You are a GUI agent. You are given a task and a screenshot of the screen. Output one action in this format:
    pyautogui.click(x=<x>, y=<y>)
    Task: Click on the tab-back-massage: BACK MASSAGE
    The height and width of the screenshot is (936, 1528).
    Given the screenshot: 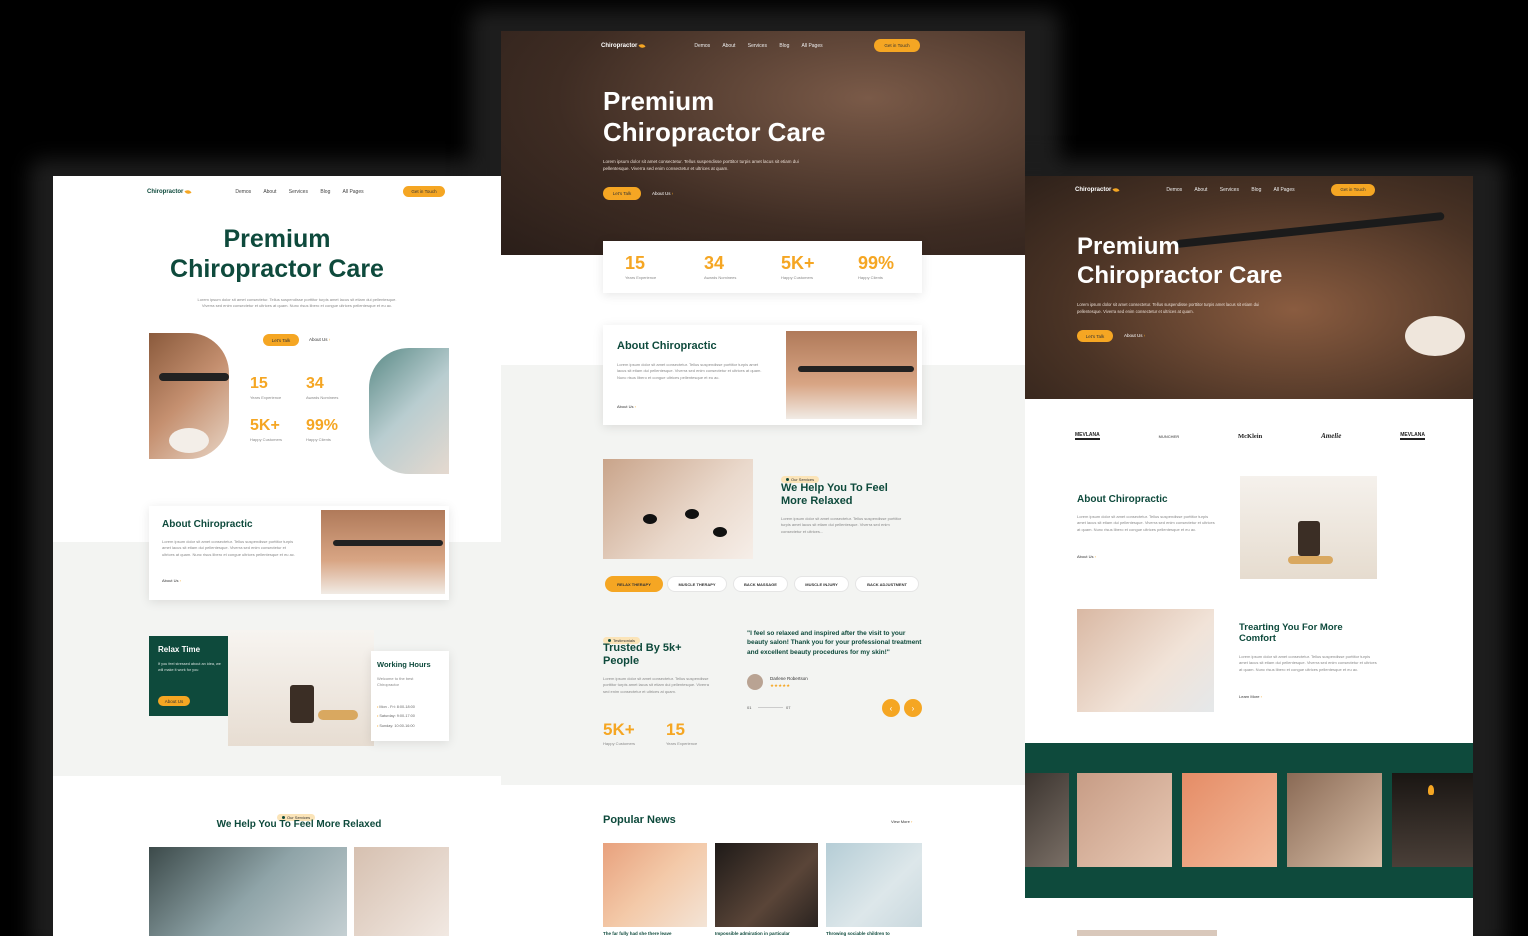 What is the action you would take?
    pyautogui.click(x=760, y=584)
    